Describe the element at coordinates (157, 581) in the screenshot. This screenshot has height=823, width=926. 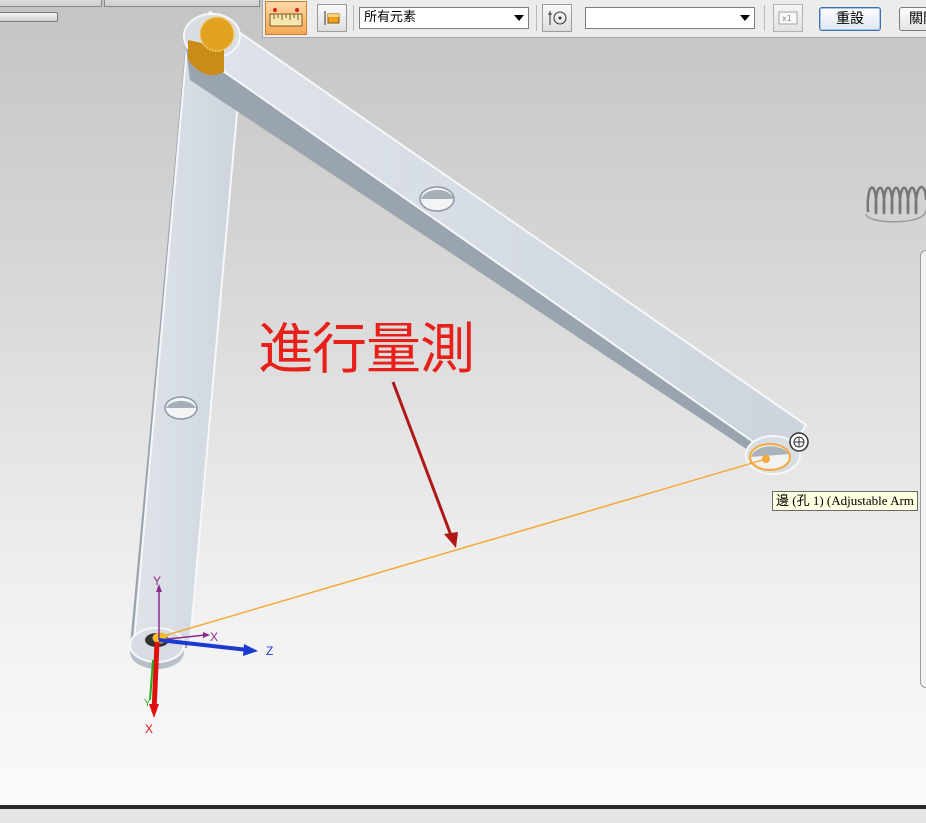
I see `axis-label-y: Y` at that location.